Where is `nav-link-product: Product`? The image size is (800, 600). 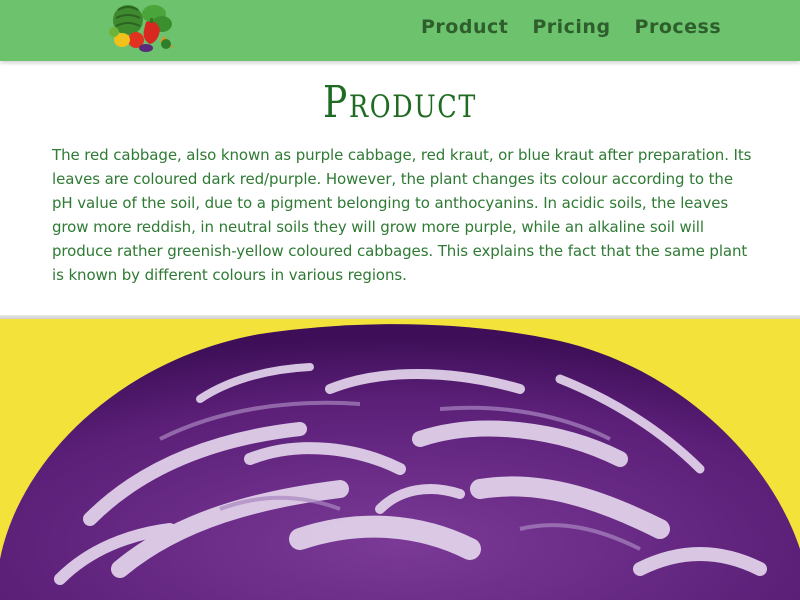 nav-link-product: Product is located at coordinates (464, 27).